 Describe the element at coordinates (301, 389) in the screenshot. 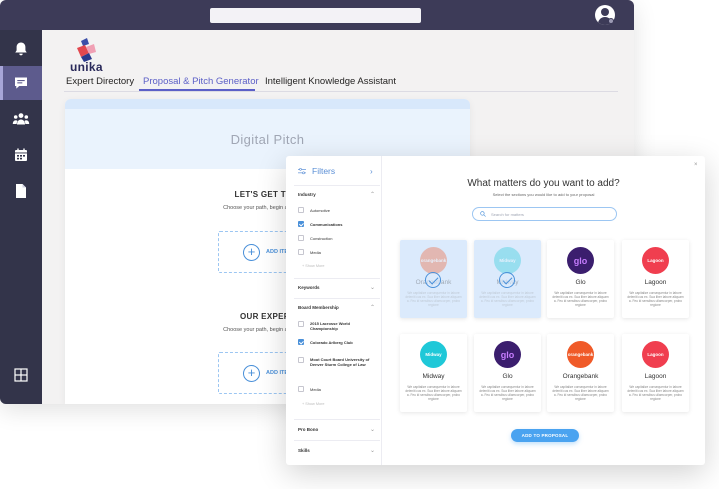

I see `checkbox-media-board` at that location.